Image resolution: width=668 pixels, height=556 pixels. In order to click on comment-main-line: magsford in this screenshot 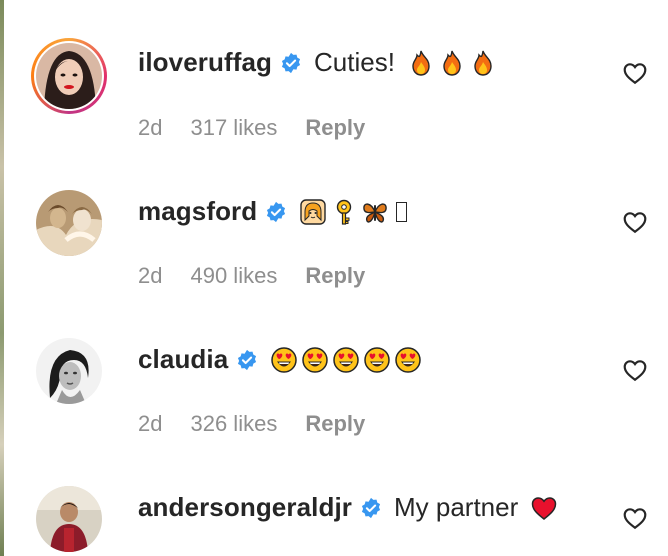, I will do `click(273, 211)`.